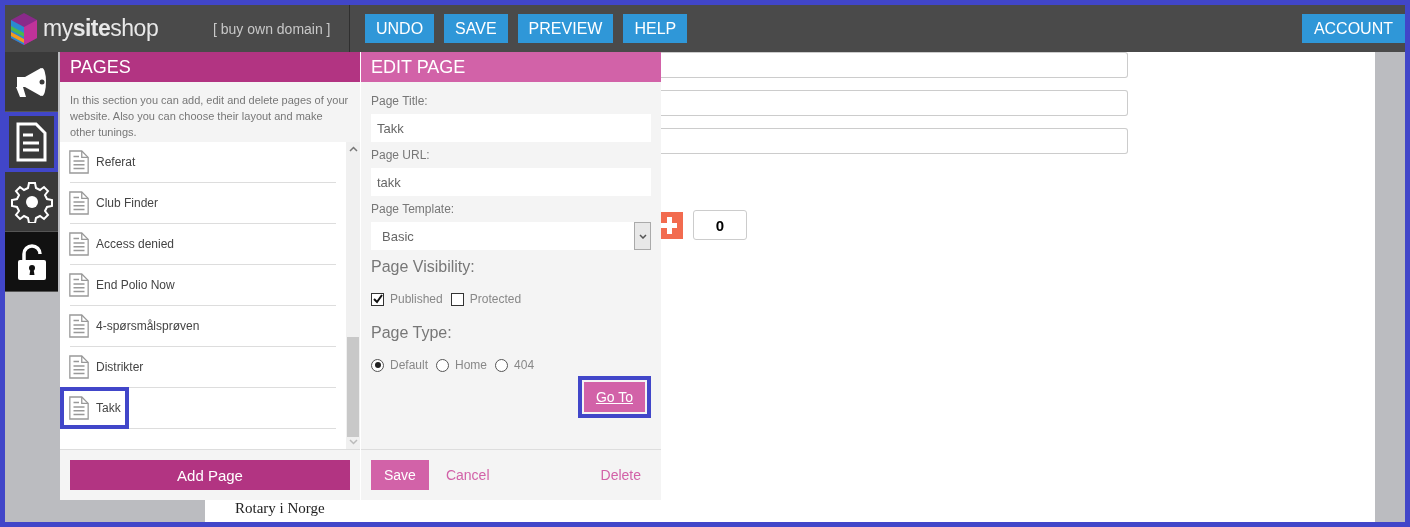 The height and width of the screenshot is (527, 1410). I want to click on delete-link: Delete, so click(620, 475).